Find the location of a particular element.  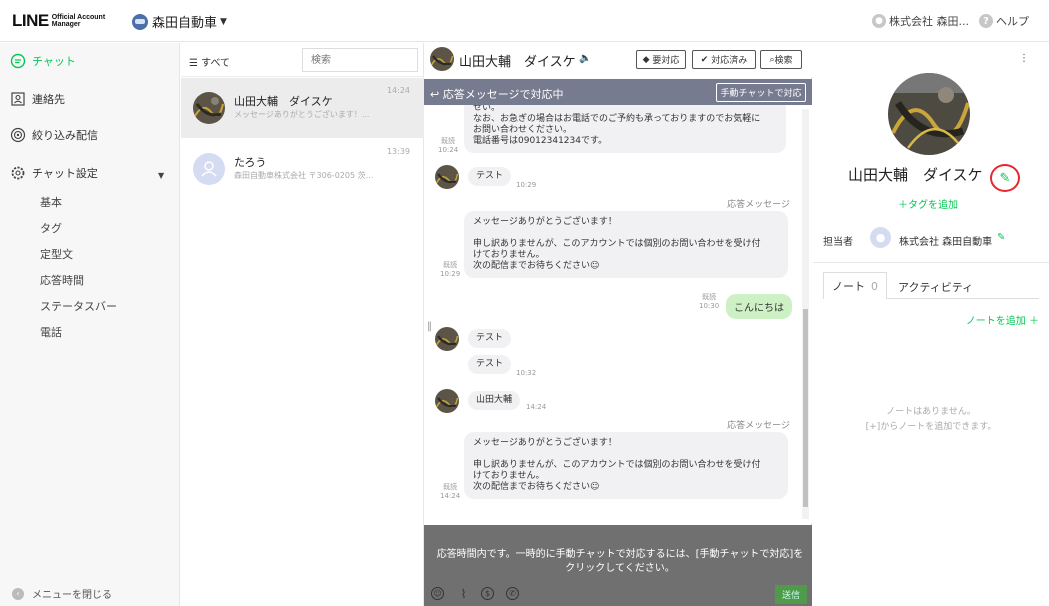

account-switcher: 森田自動車 ▼ is located at coordinates (179, 21).